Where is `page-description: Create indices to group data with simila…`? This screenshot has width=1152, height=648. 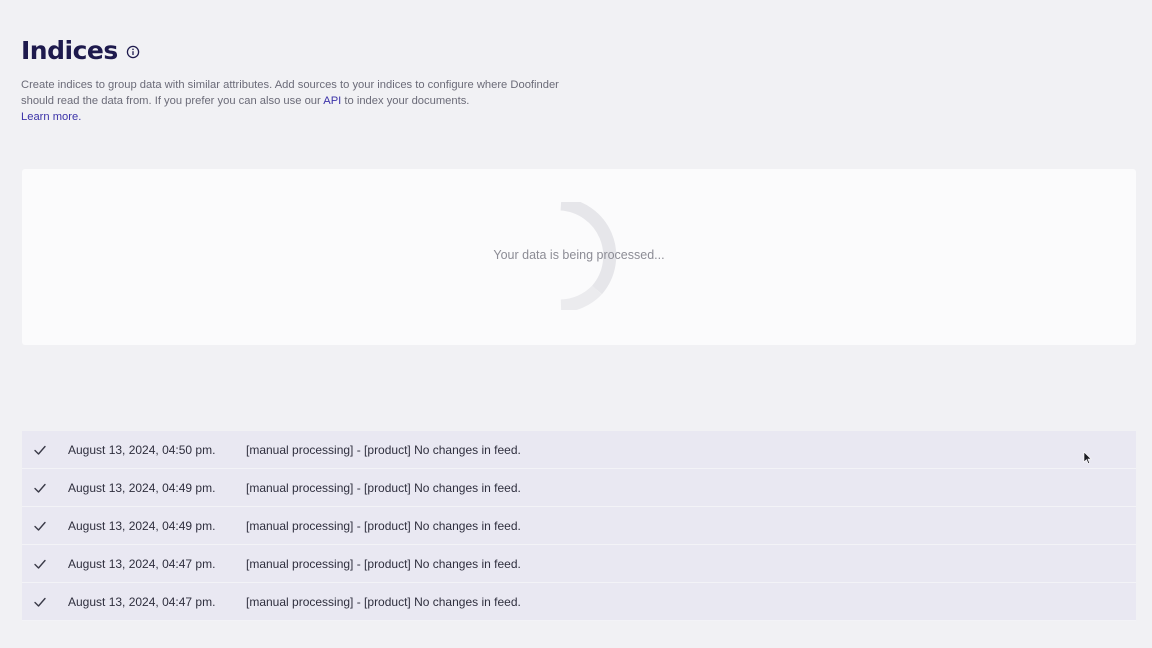 page-description: Create indices to group data with simila… is located at coordinates (306, 101).